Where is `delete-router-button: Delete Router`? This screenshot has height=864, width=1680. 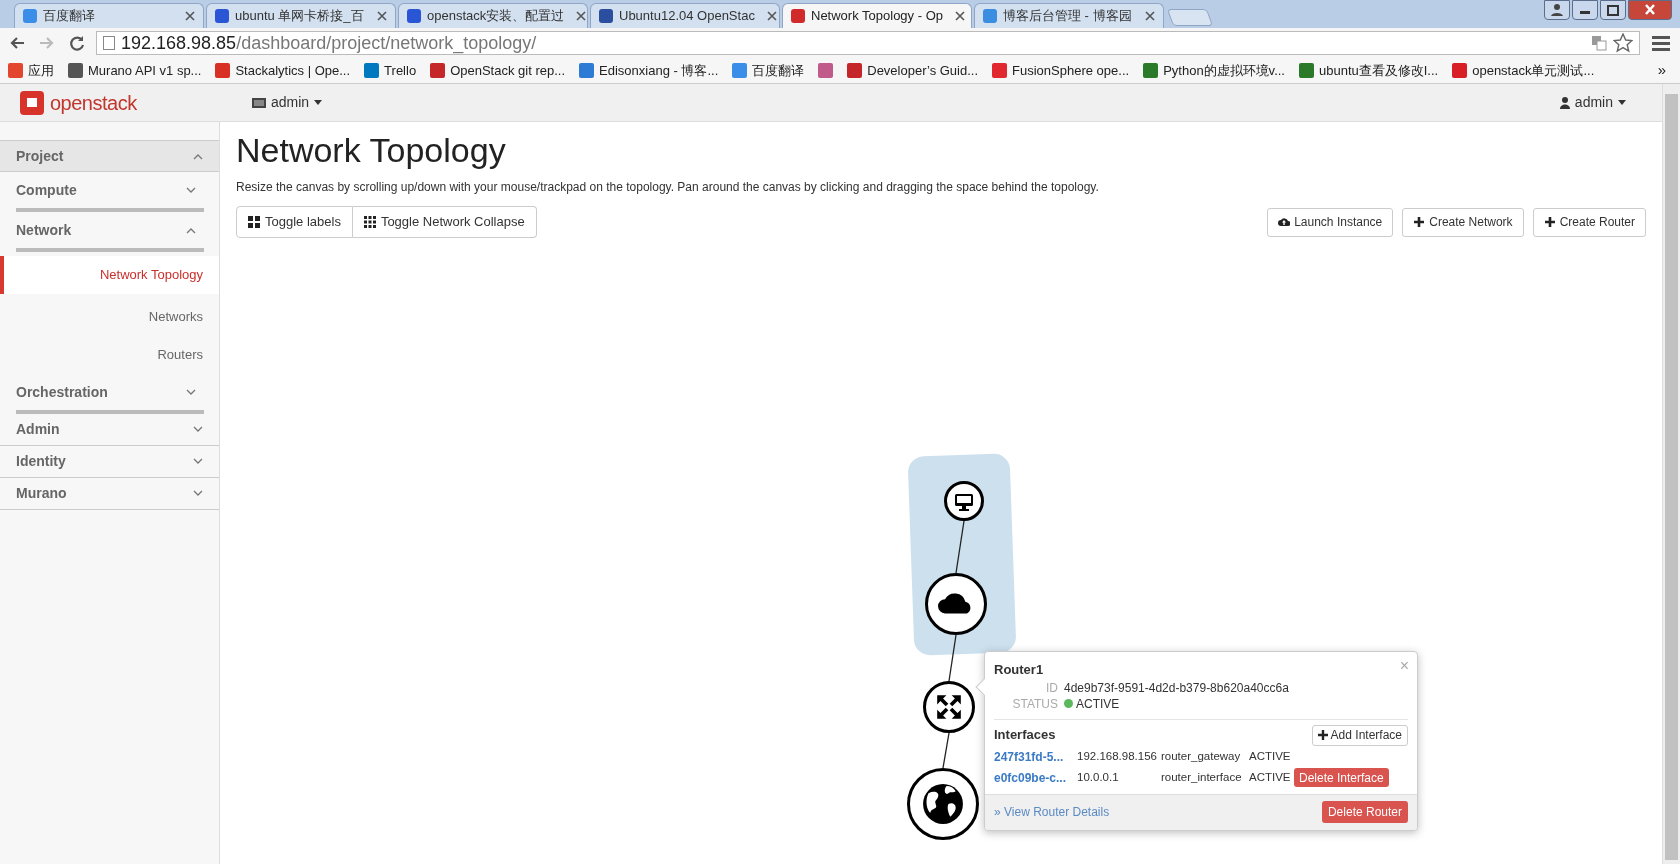 delete-router-button: Delete Router is located at coordinates (1364, 812).